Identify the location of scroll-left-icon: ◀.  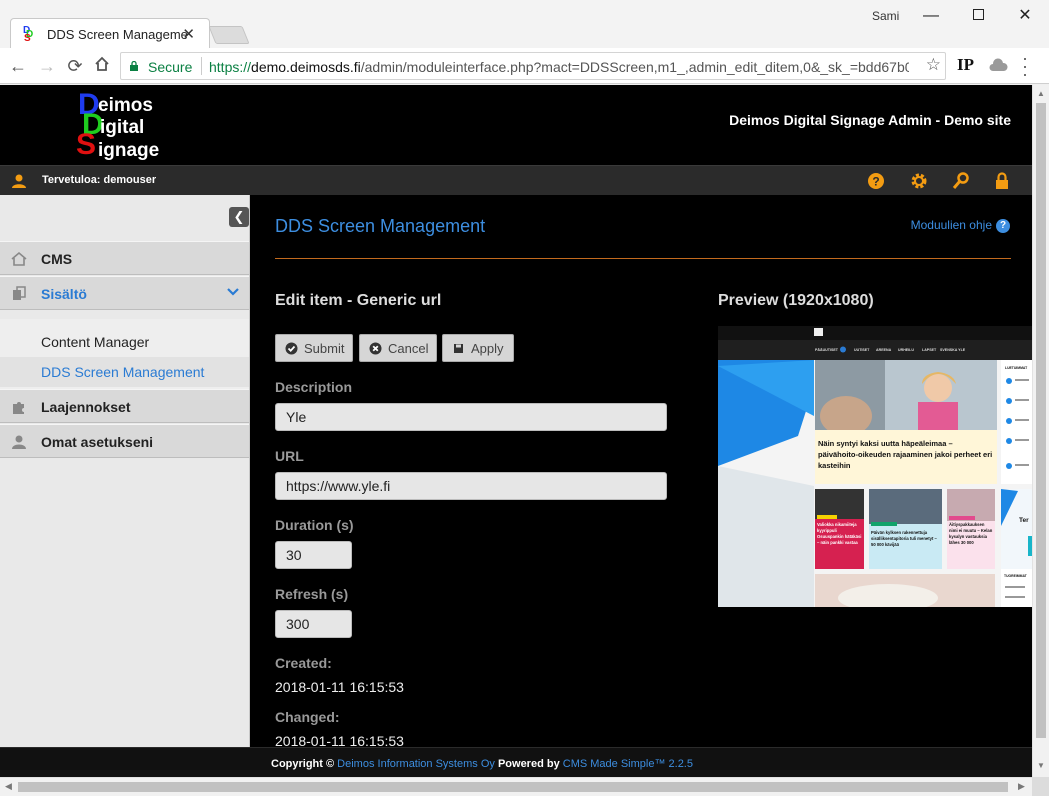
(8, 786).